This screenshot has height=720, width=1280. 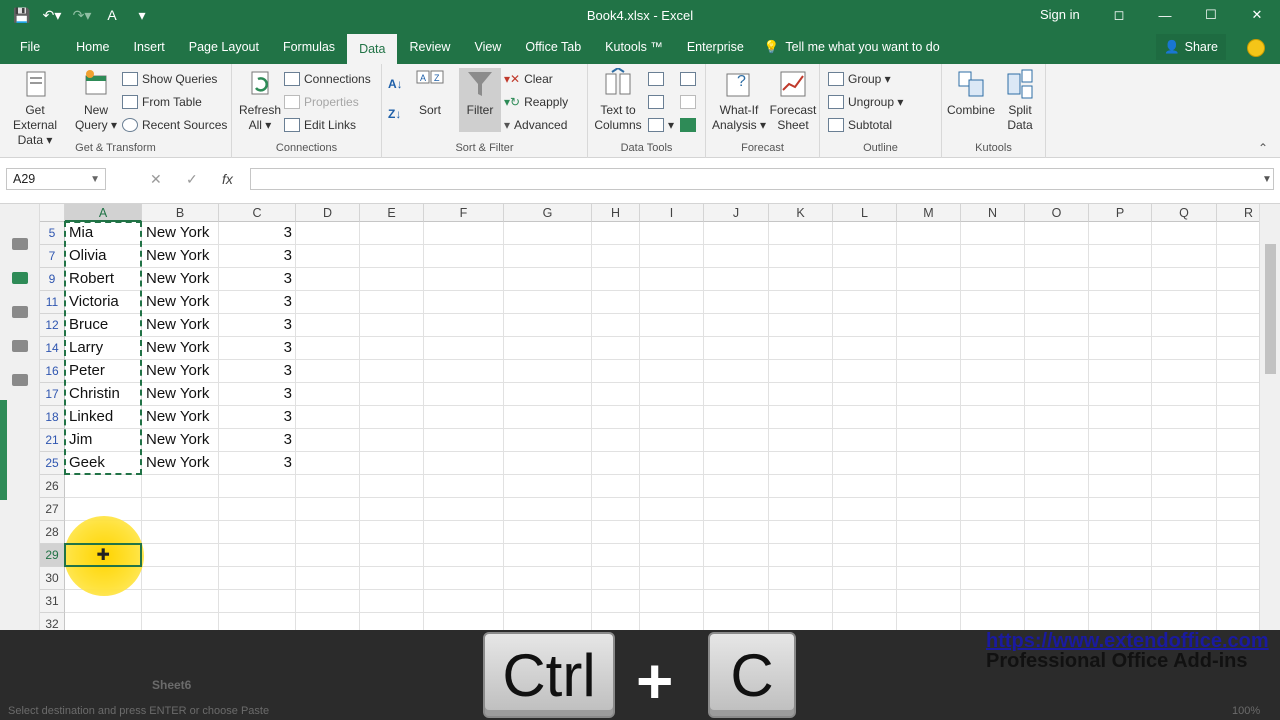 I want to click on tab-data: Data, so click(x=372, y=49).